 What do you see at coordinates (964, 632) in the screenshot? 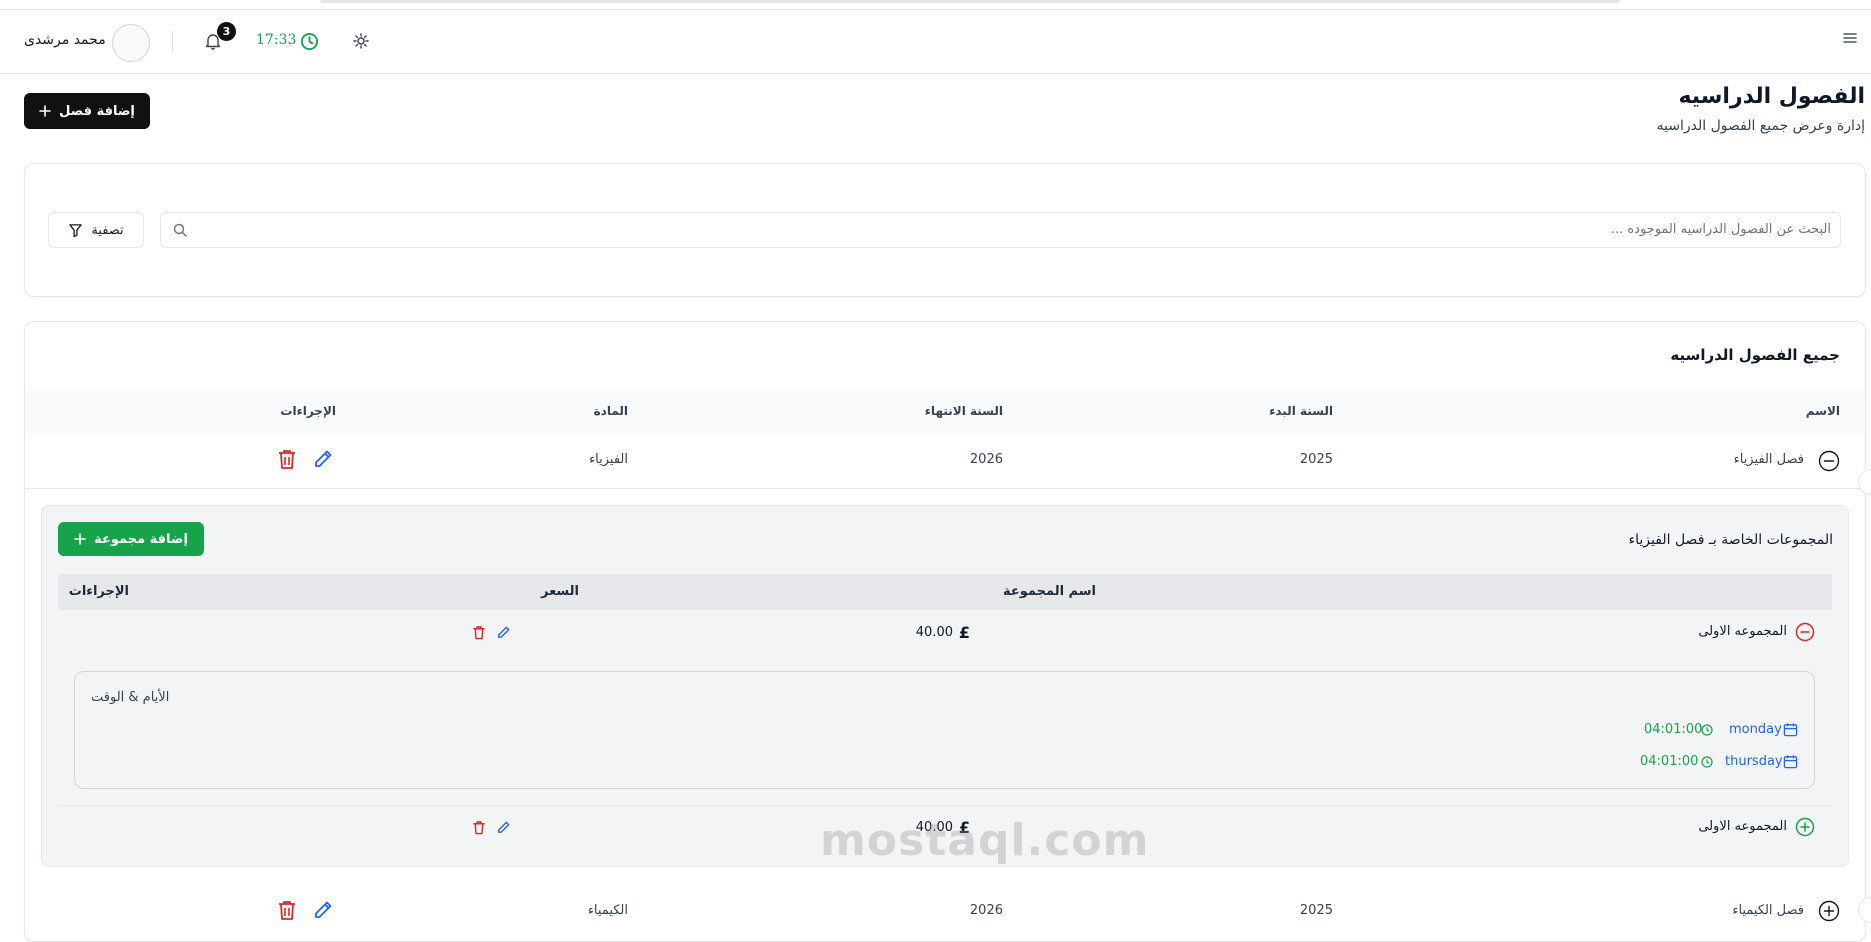
I see `currency-symbol: £` at bounding box center [964, 632].